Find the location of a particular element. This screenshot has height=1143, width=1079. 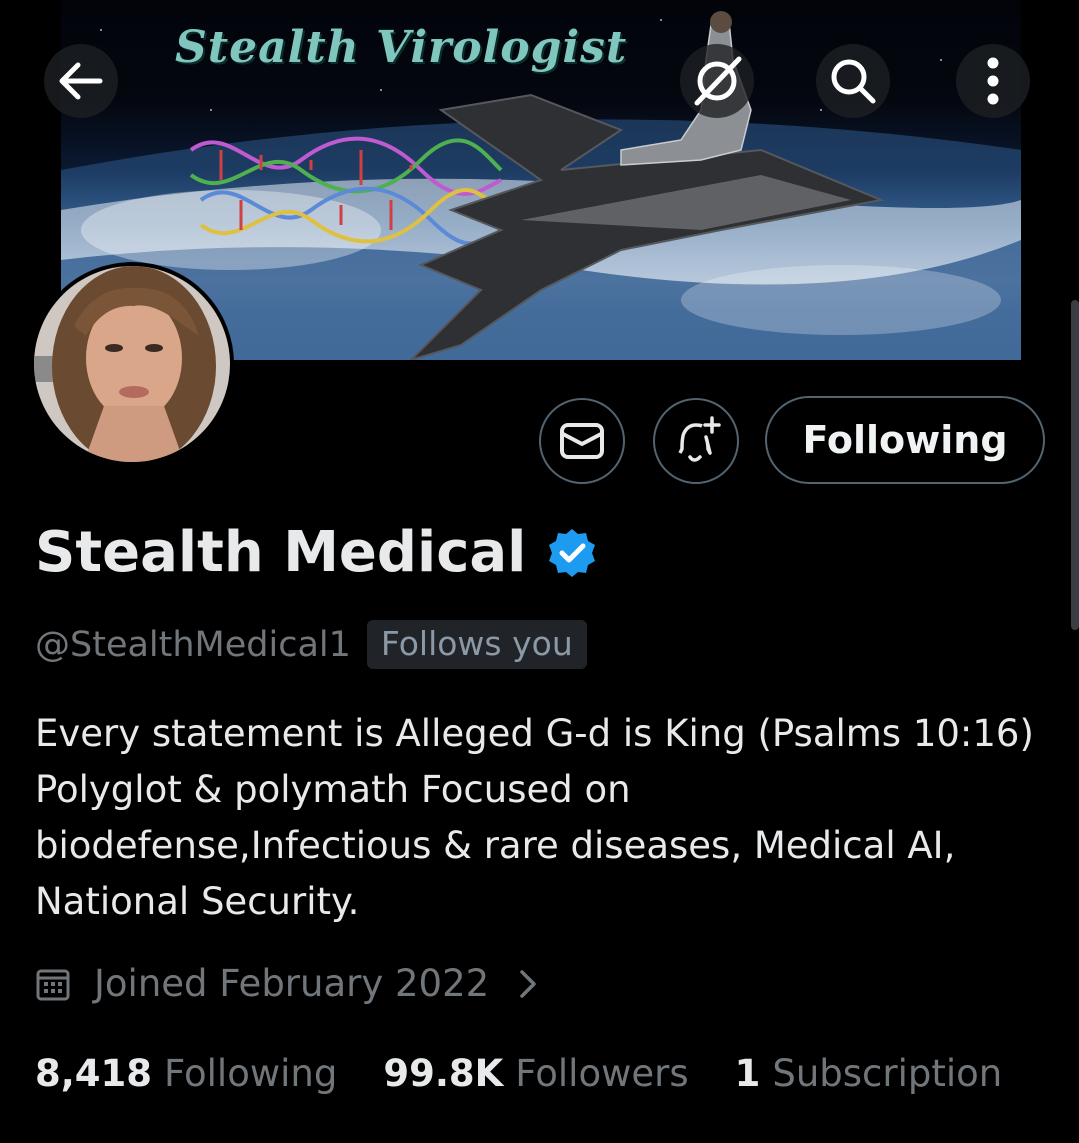

following-count: 8,418 is located at coordinates (94, 1073).